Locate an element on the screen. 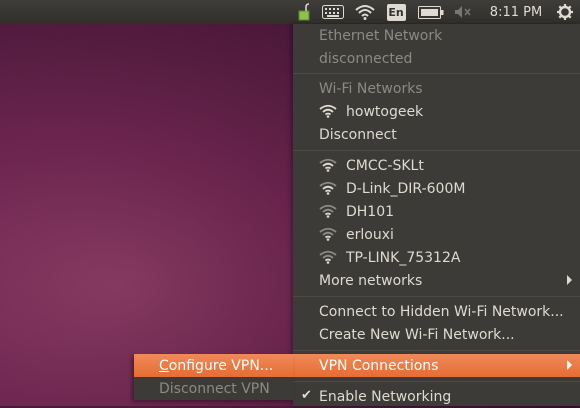 The image size is (580, 408). network-manager-icon is located at coordinates (304, 12).